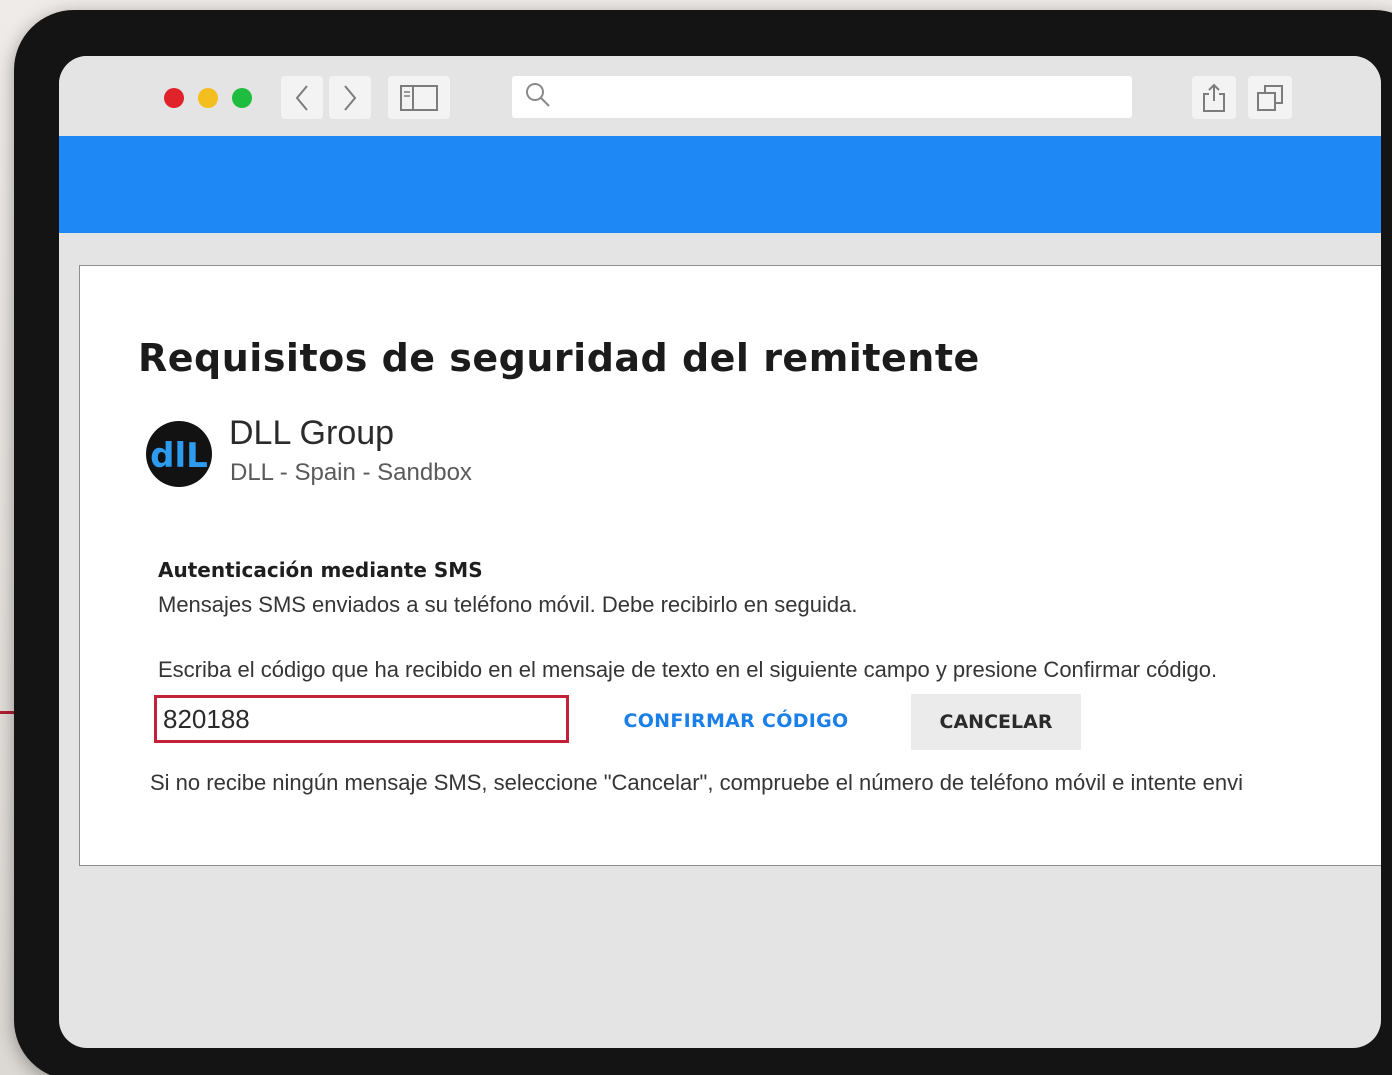  I want to click on sidebar-button, so click(419, 97).